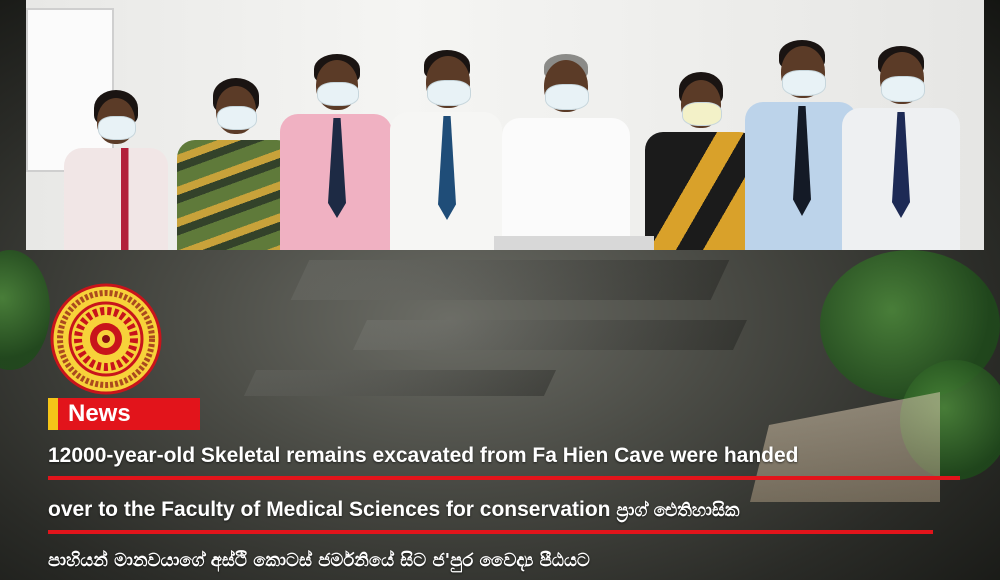 This screenshot has height=580, width=1000. What do you see at coordinates (99, 413) in the screenshot?
I see `news-label: News` at bounding box center [99, 413].